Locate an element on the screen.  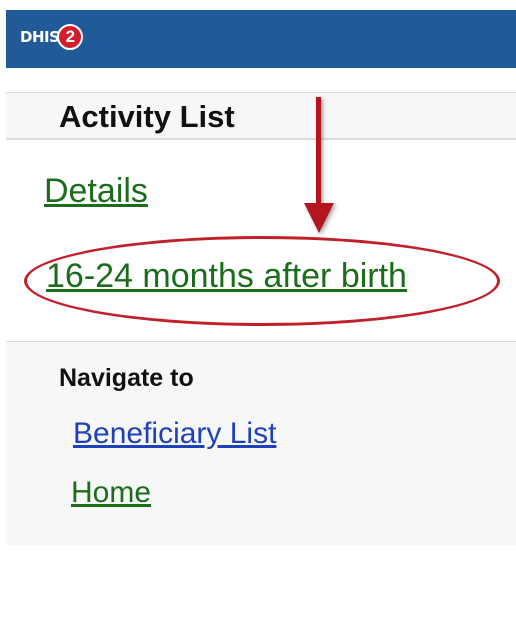
navigate-heading: Navigate to is located at coordinates (126, 378).